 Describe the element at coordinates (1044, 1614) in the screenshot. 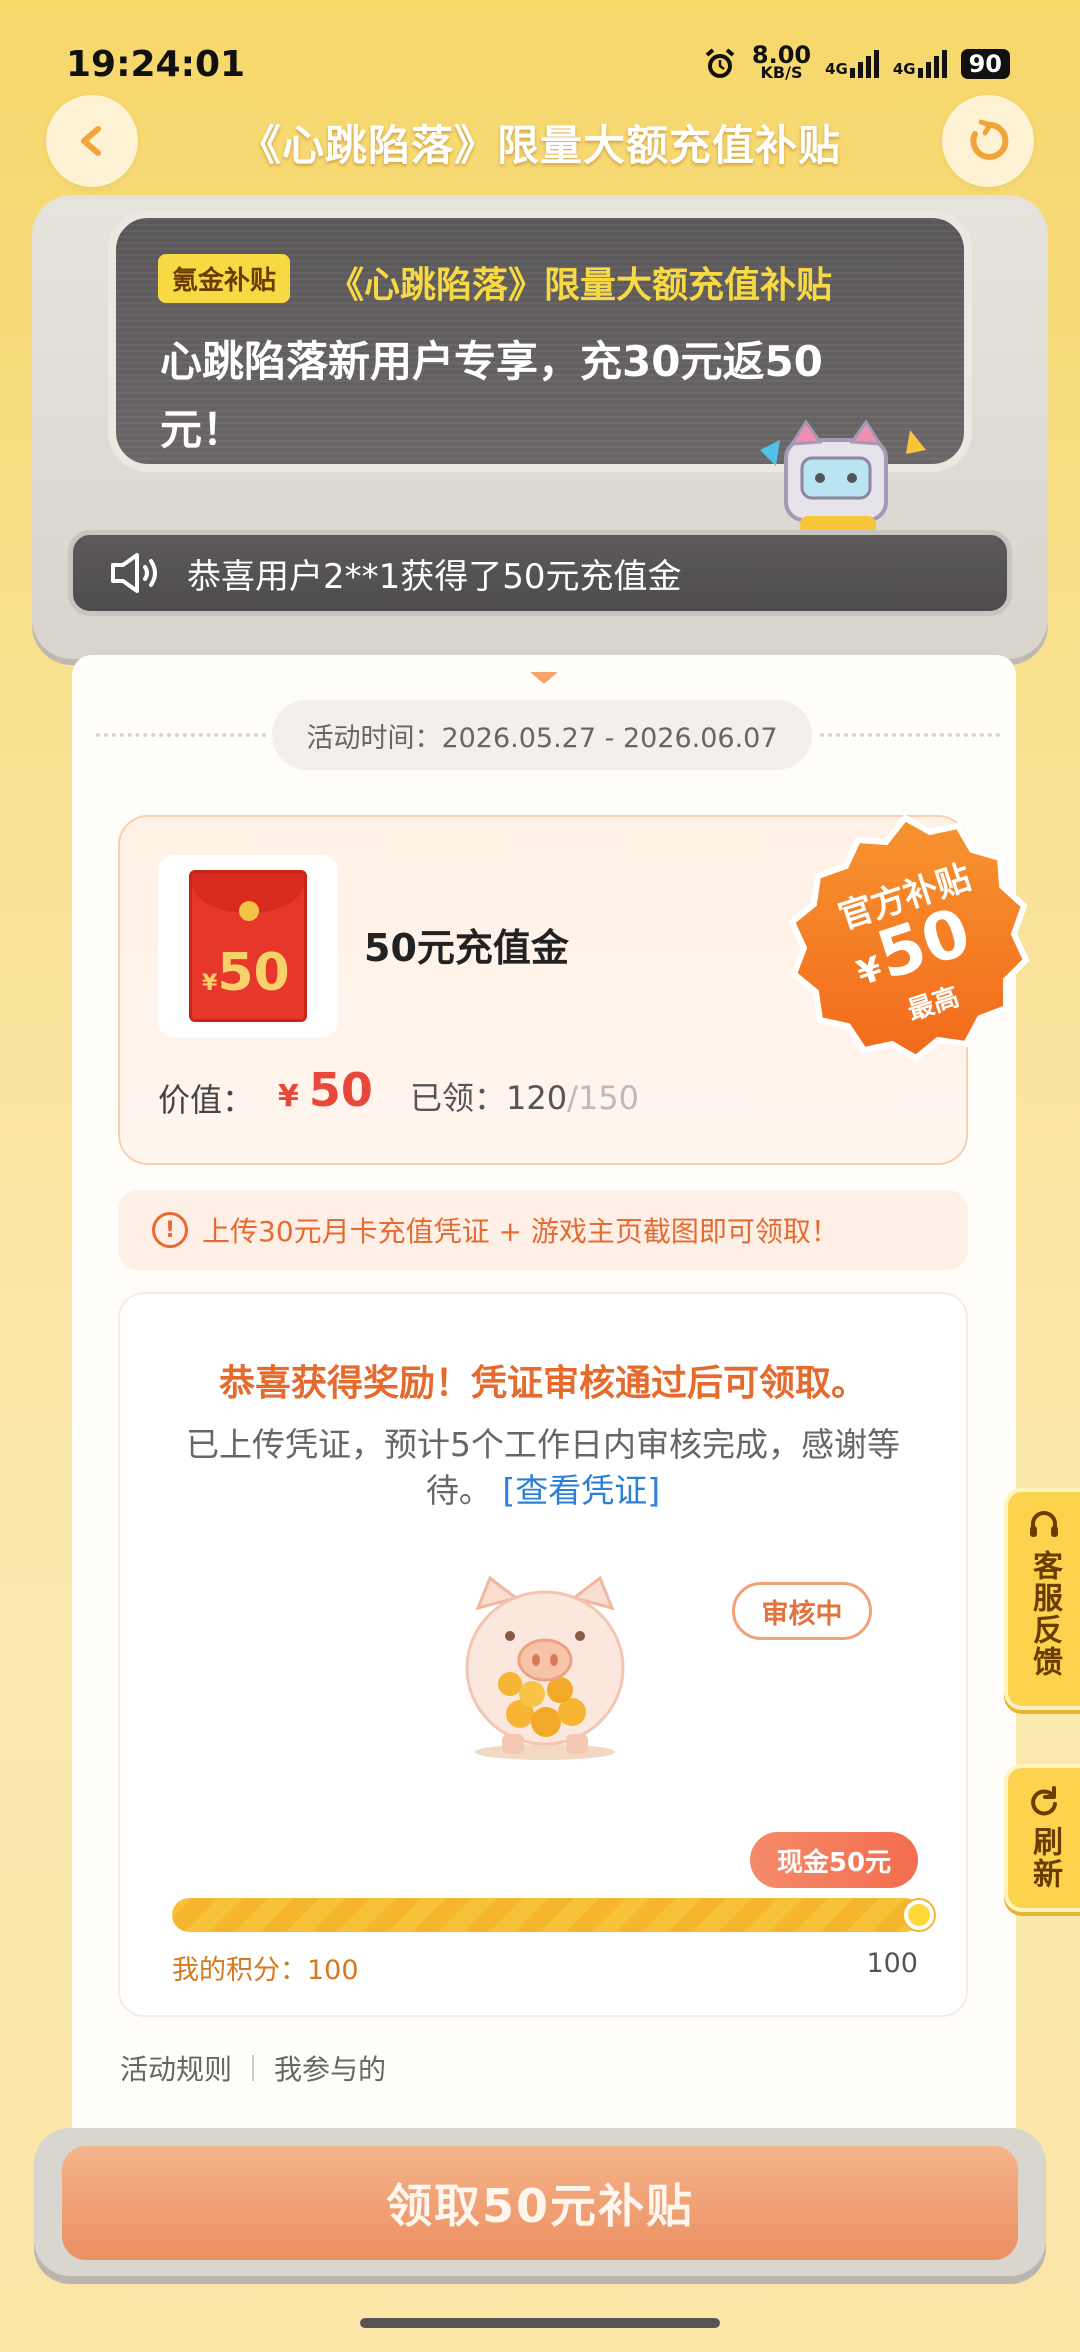

I see `feedback-label: 客服反馈` at that location.